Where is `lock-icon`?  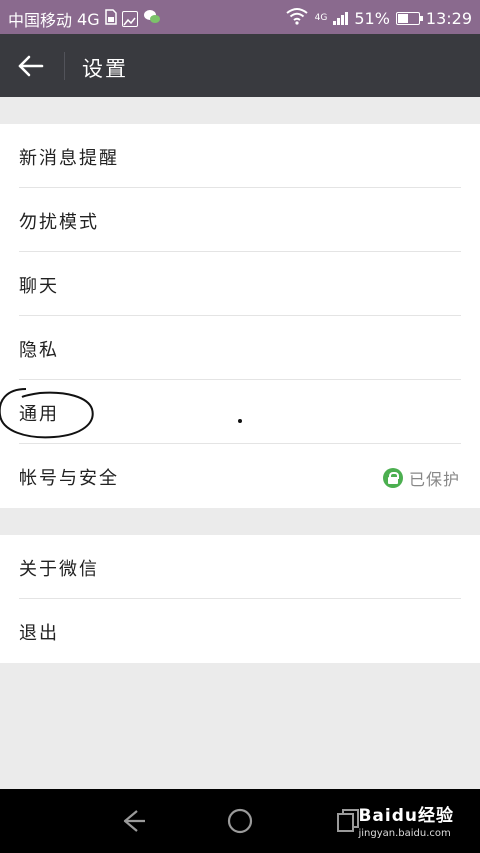 lock-icon is located at coordinates (392, 478).